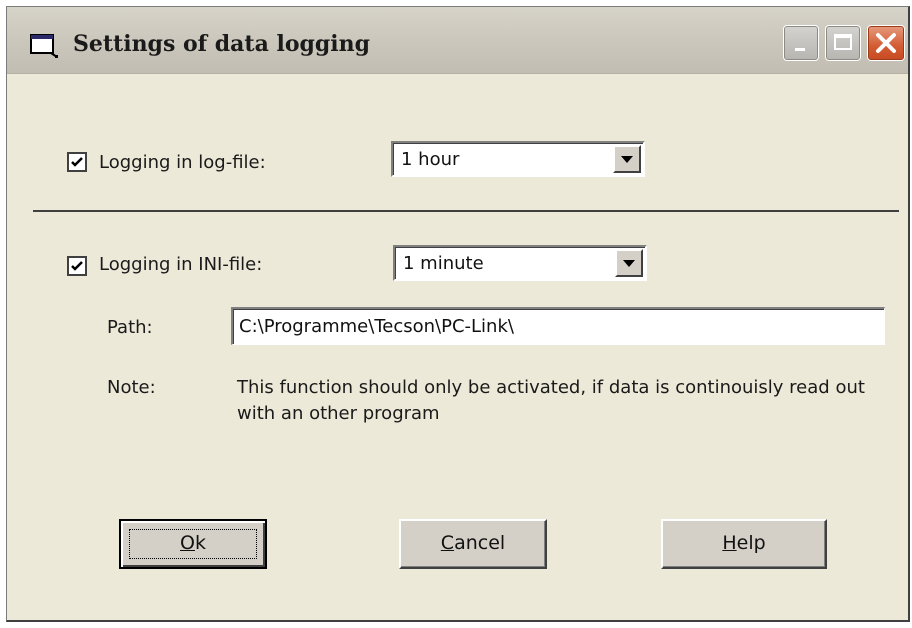  What do you see at coordinates (729, 543) in the screenshot?
I see `help-mnemonic: H` at bounding box center [729, 543].